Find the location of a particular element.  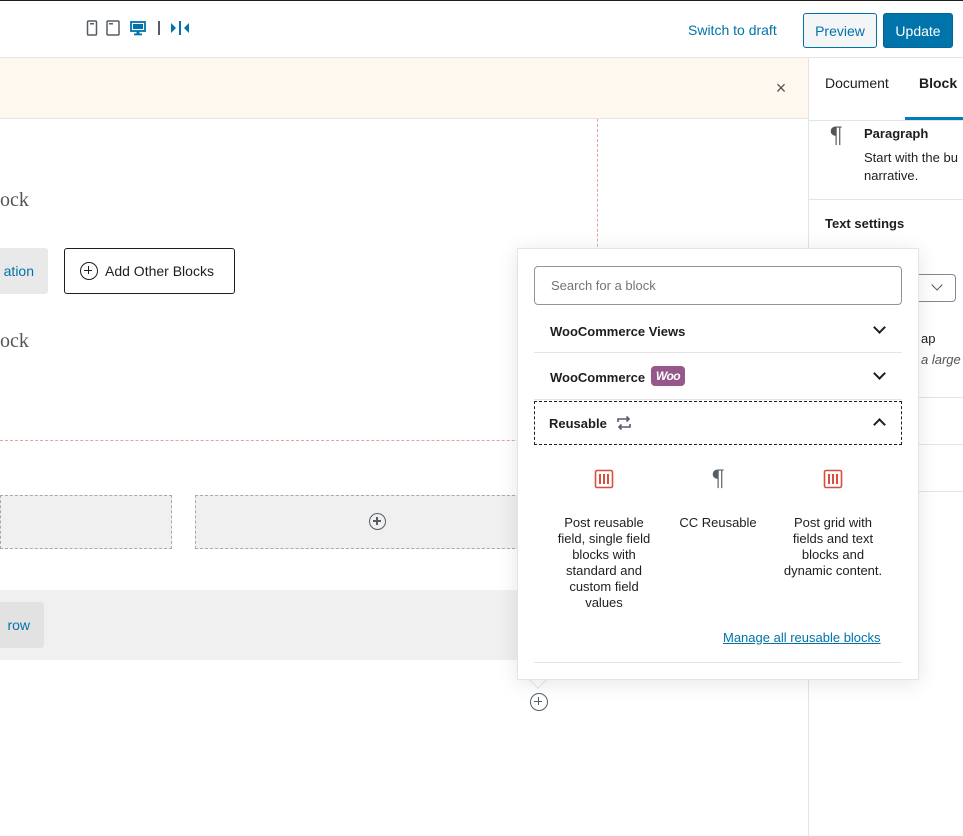

panel-reusable: Reusable is located at coordinates (718, 423).